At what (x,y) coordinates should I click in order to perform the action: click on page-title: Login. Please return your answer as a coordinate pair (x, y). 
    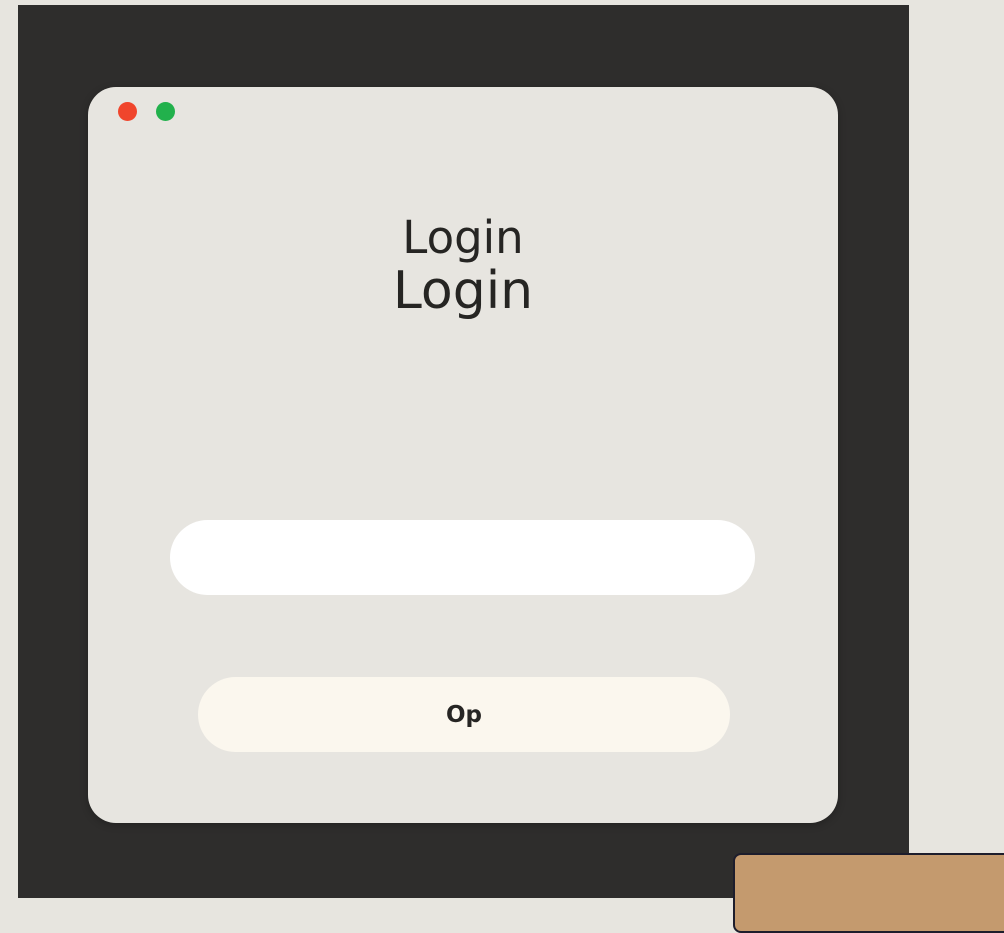
    Looking at the image, I should click on (463, 237).